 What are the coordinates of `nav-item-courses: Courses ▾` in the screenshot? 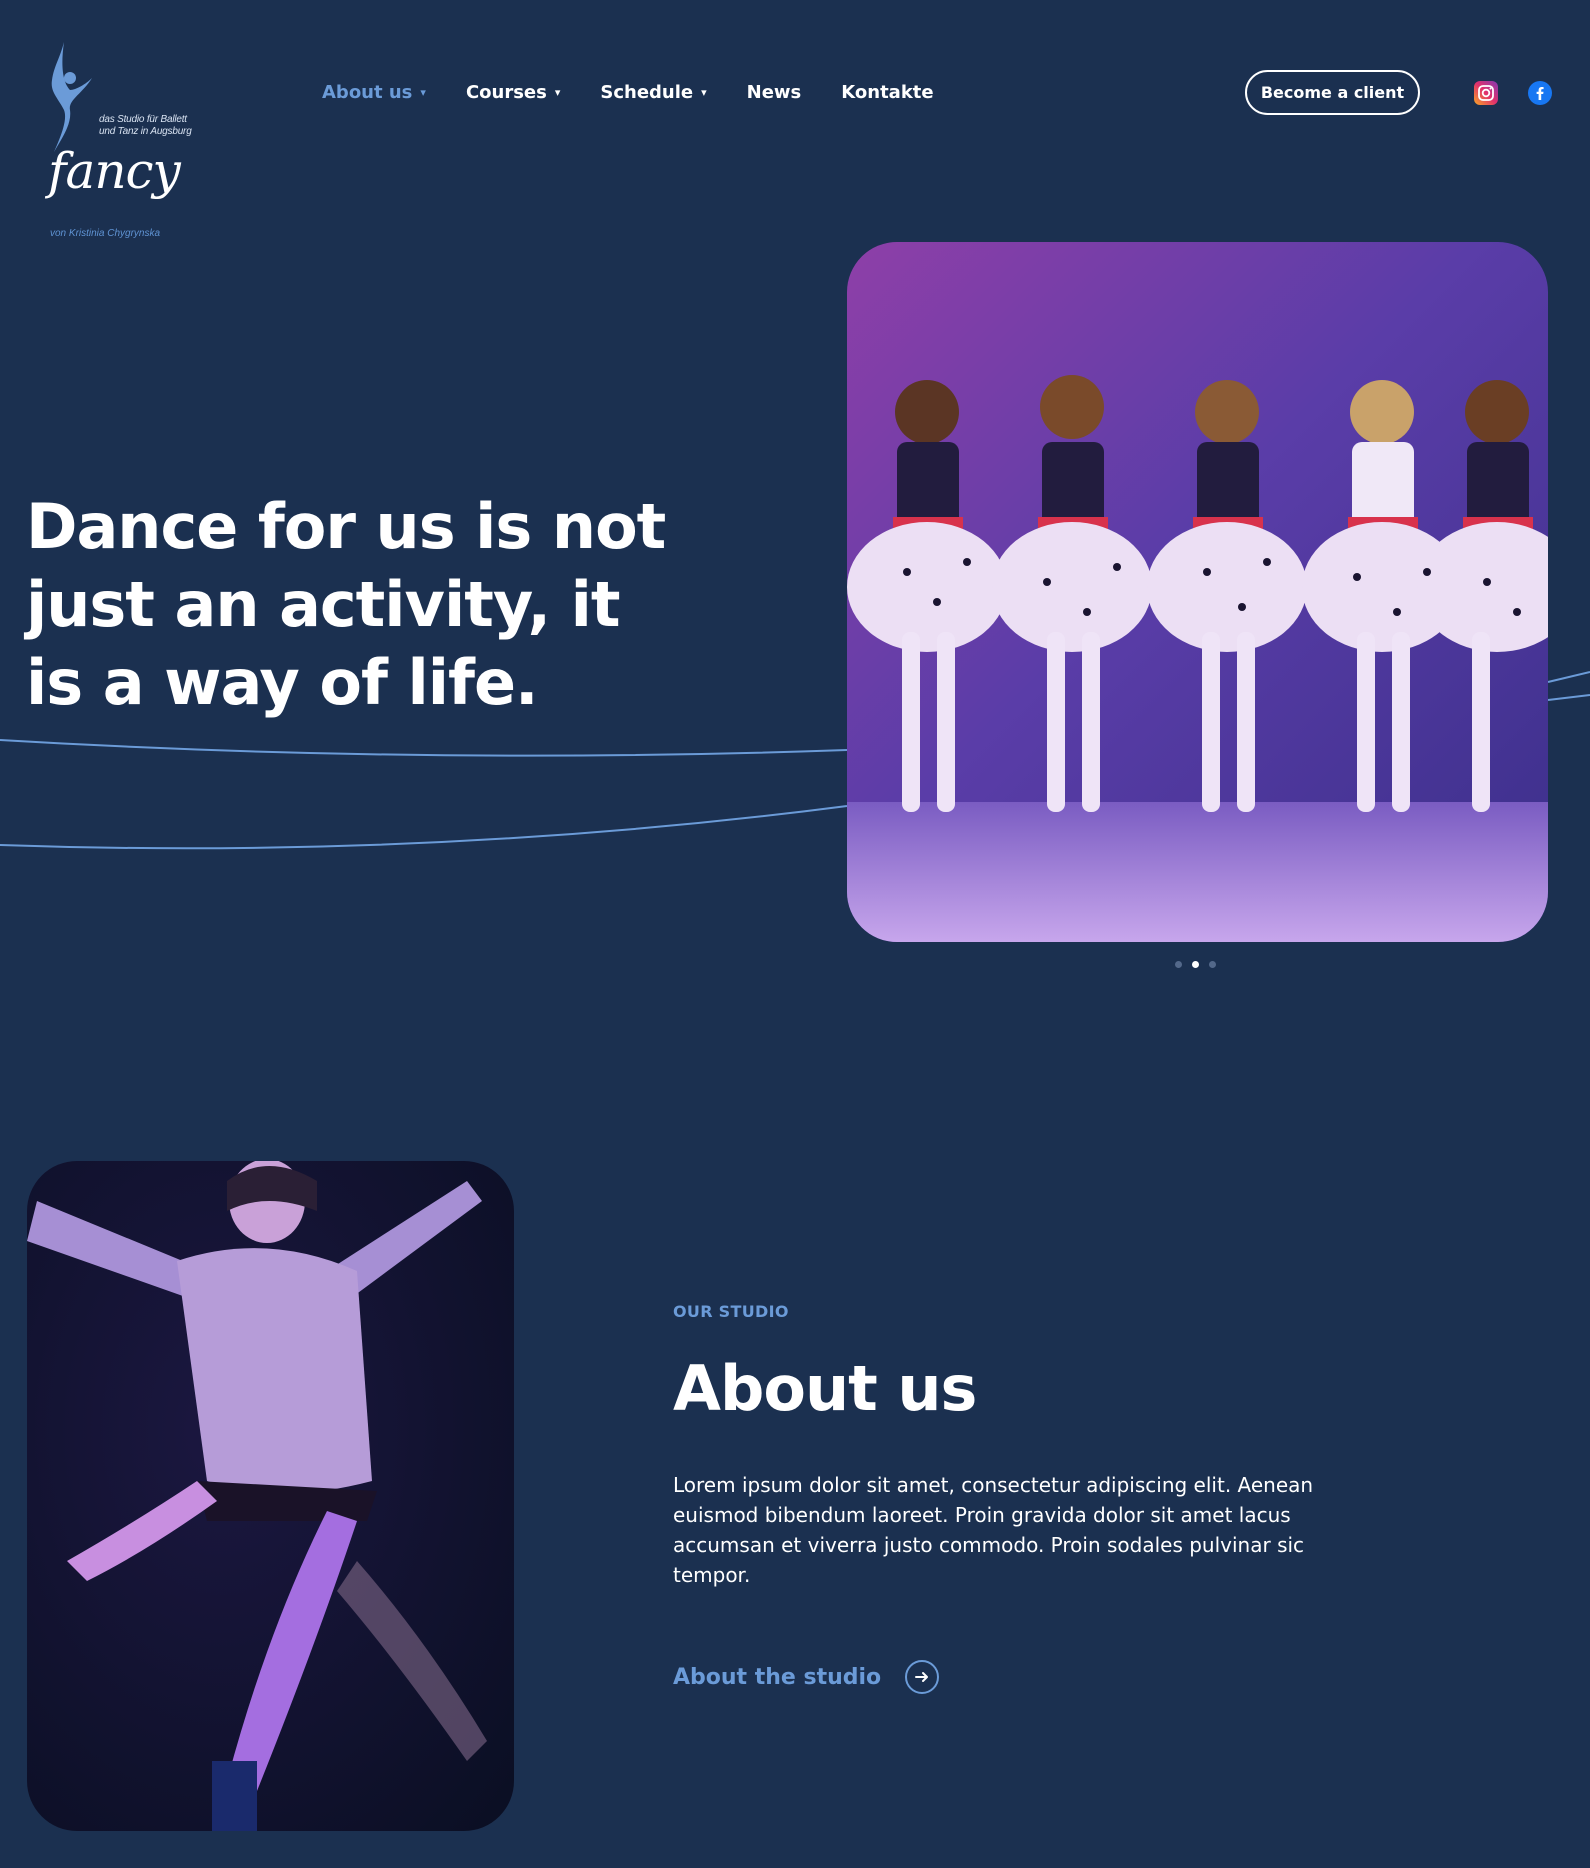 It's located at (513, 92).